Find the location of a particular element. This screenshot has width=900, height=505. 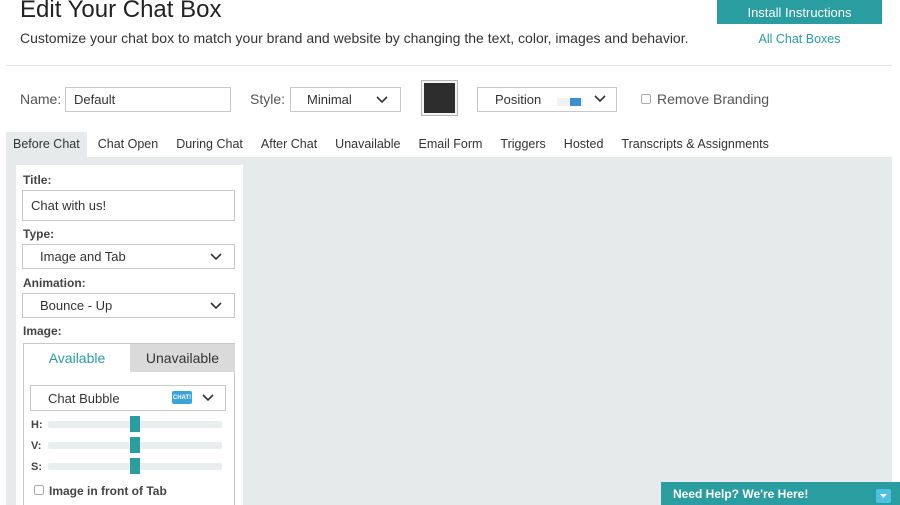

title-input: Chat with us! is located at coordinates (128, 205).